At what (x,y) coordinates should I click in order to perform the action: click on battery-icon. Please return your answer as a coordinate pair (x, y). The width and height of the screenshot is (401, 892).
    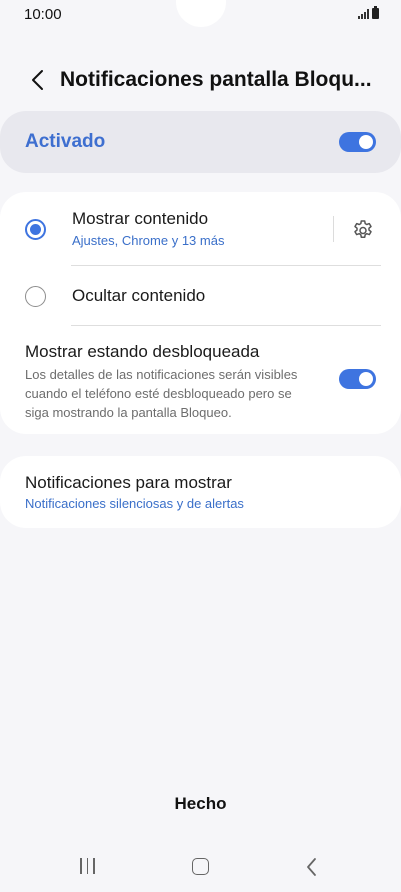
    Looking at the image, I should click on (375, 12).